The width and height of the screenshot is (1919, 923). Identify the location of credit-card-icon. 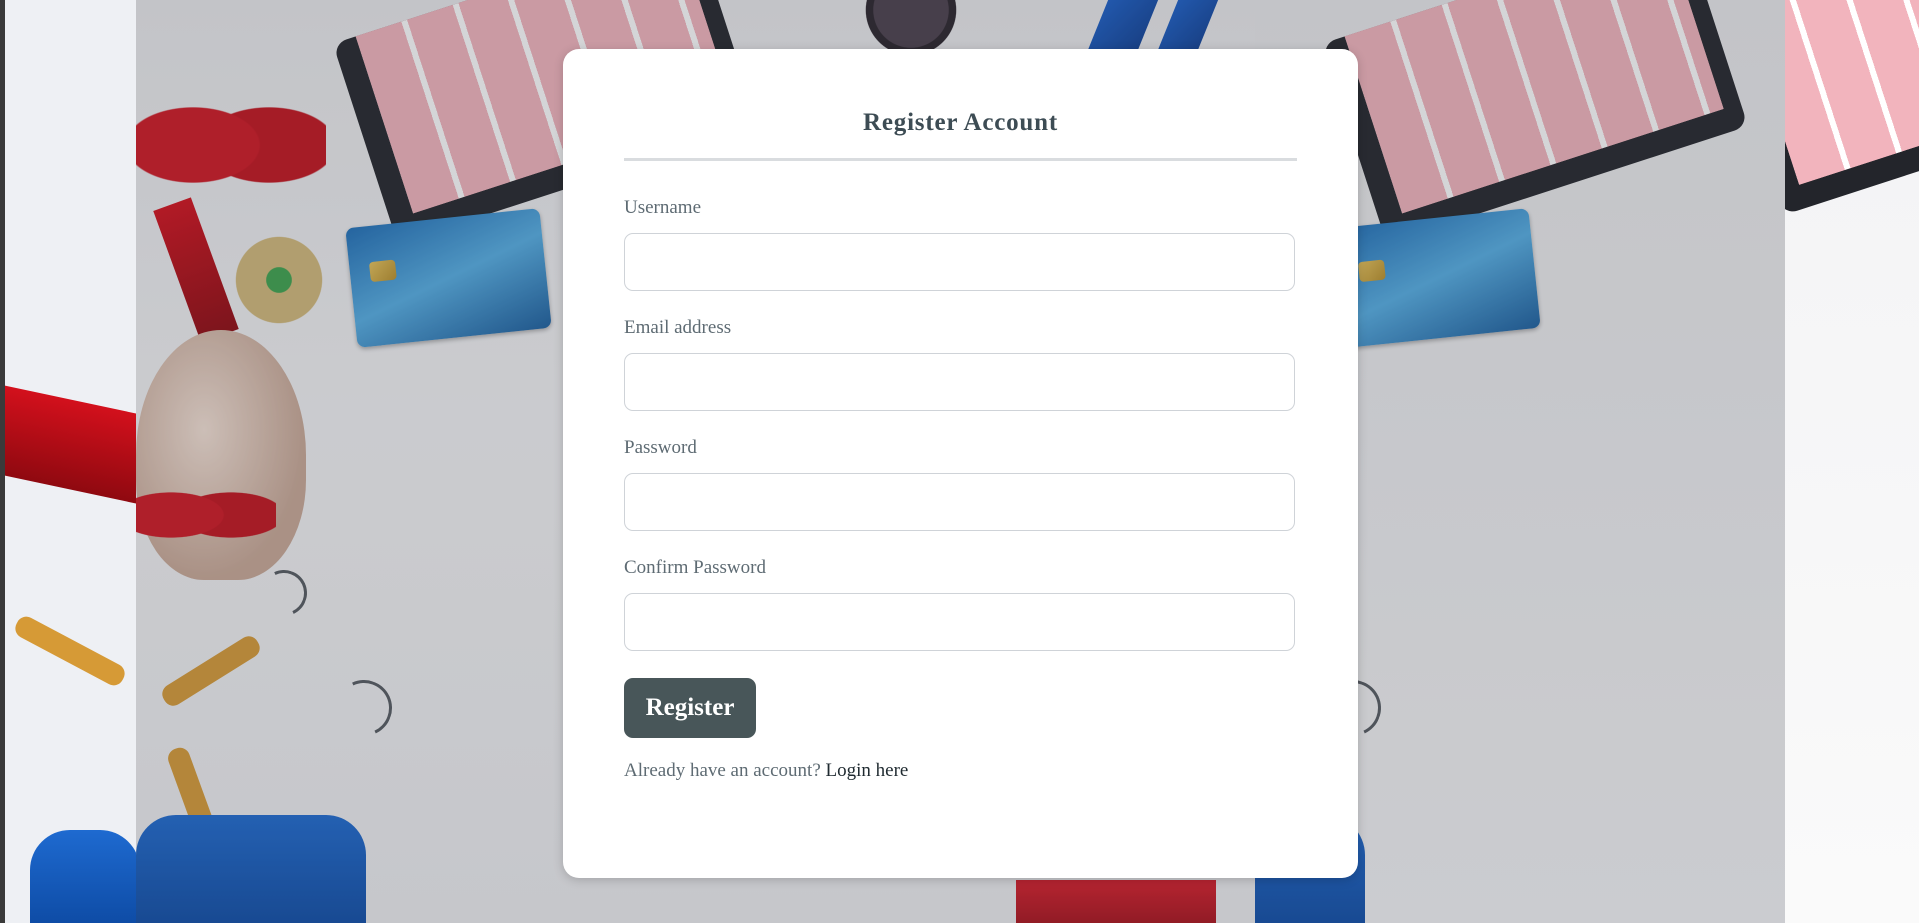
(448, 278).